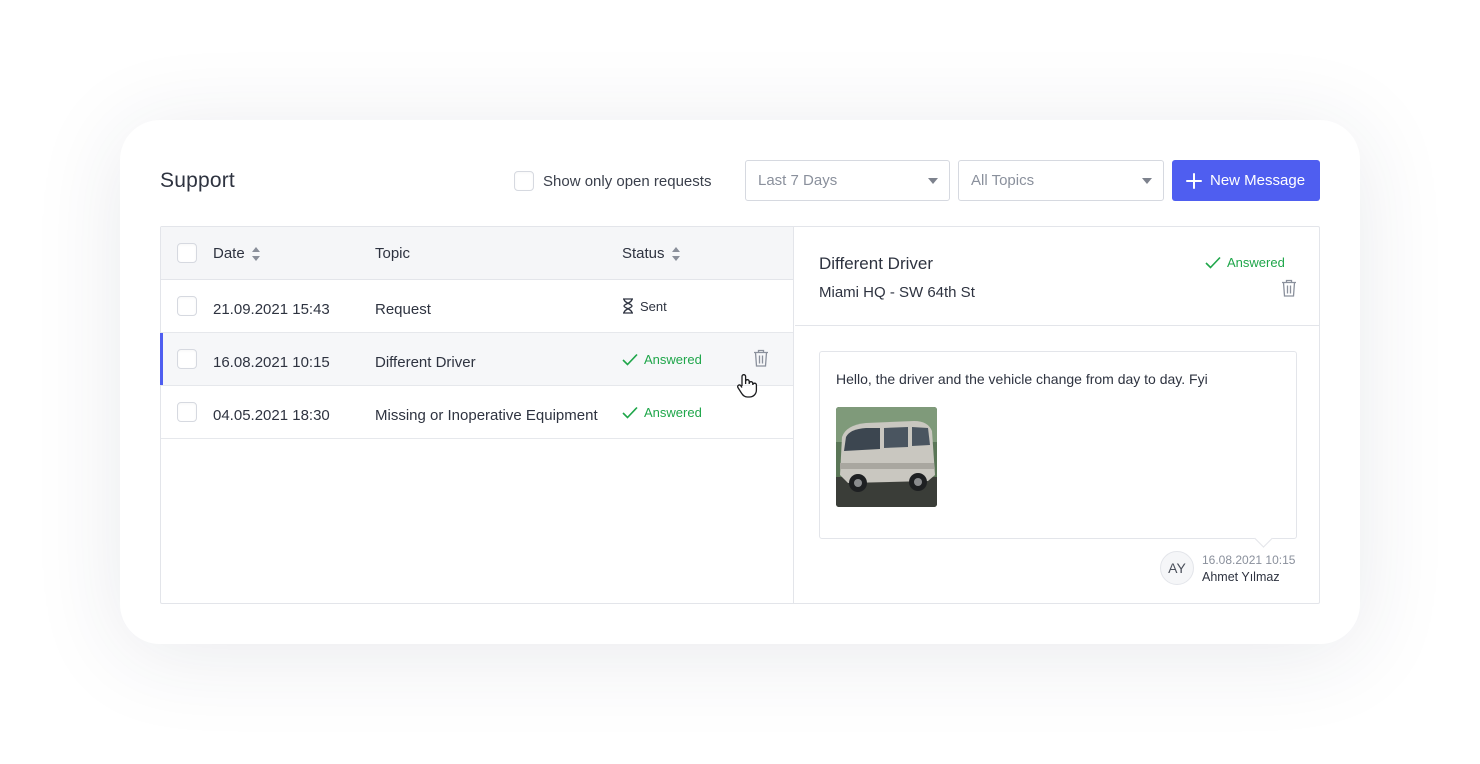 This screenshot has width=1480, height=764. What do you see at coordinates (1061, 180) in the screenshot?
I see `topic-select: All Topics` at bounding box center [1061, 180].